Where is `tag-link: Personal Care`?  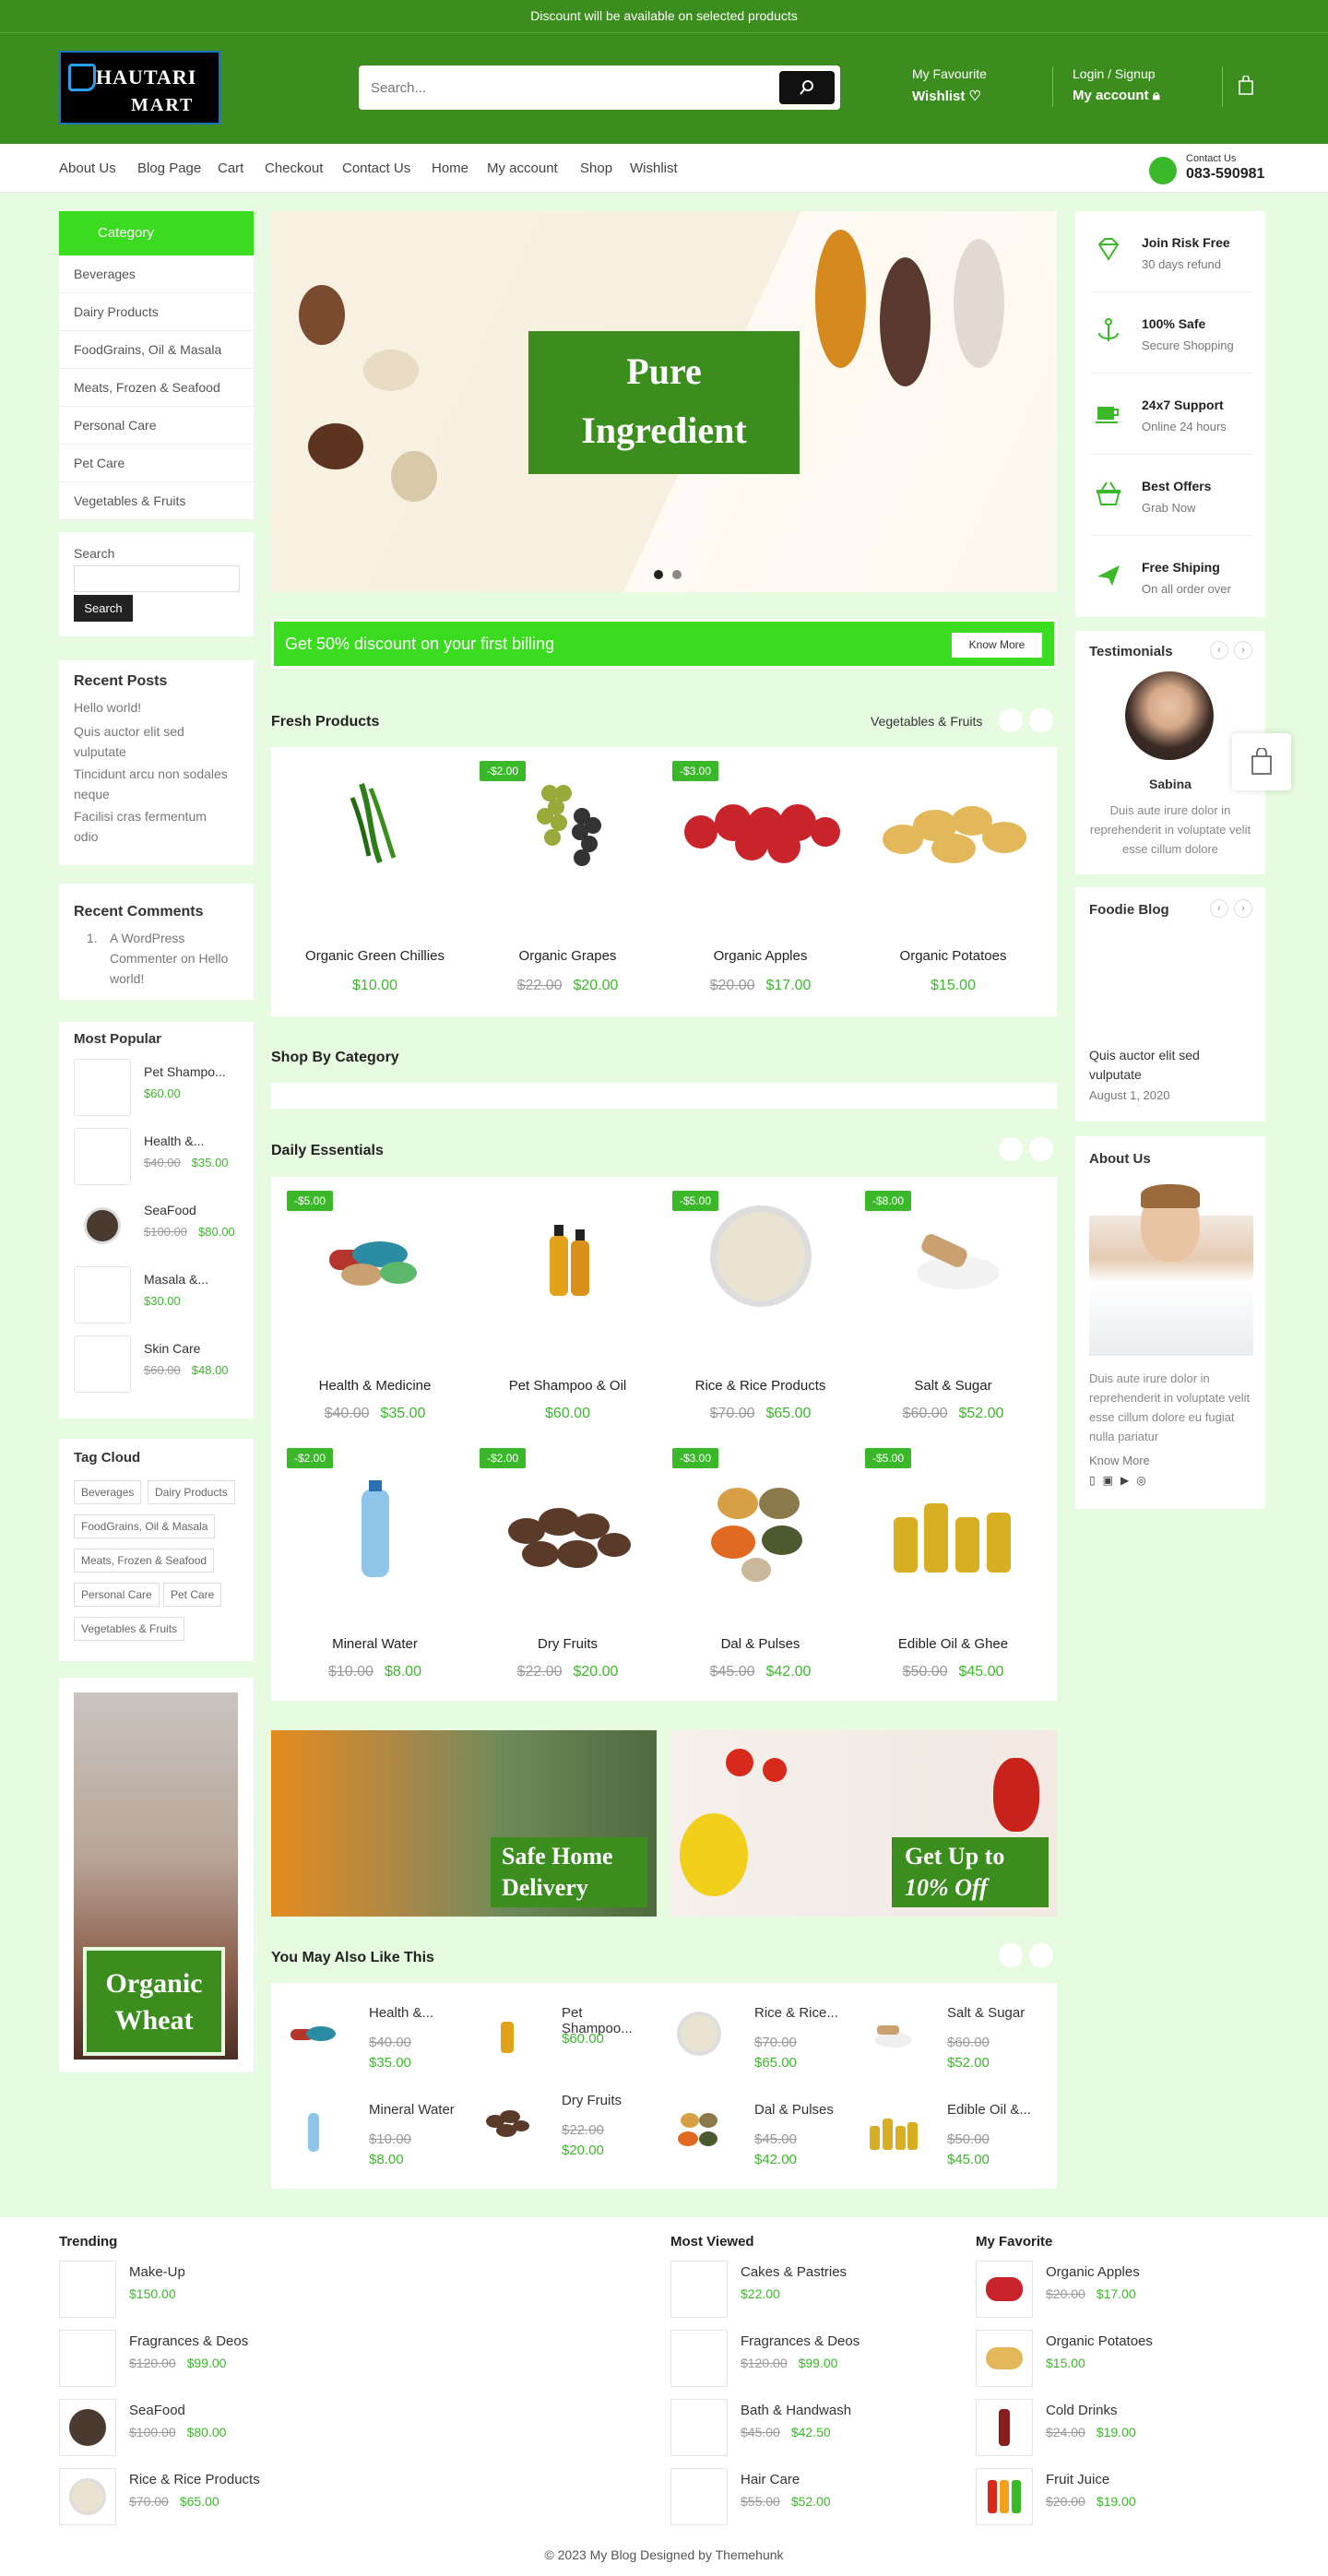
tag-link: Personal Care is located at coordinates (117, 1595).